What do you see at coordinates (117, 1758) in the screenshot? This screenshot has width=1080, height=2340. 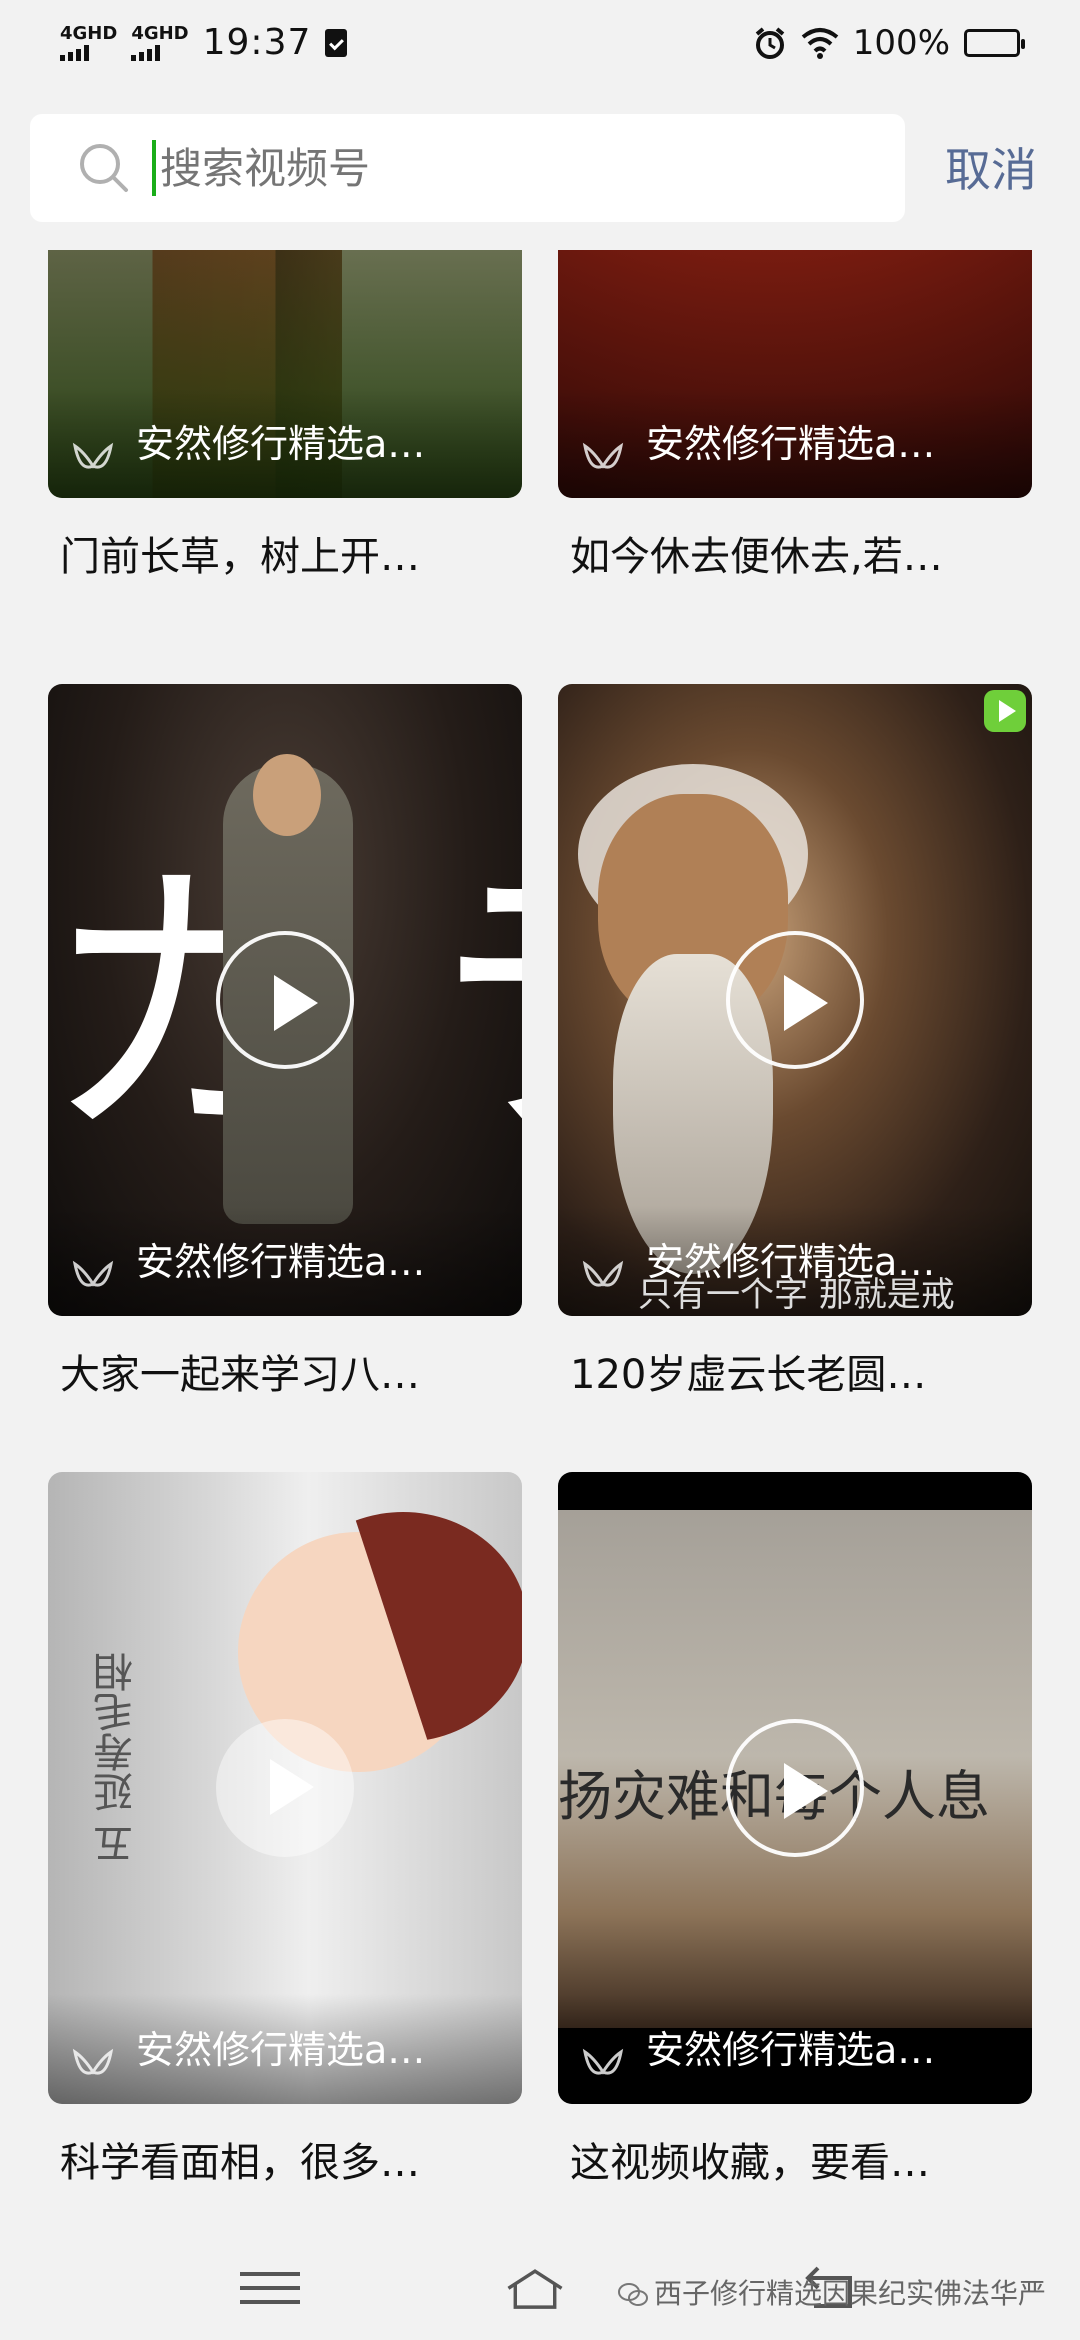 I see `thumb-vertical-text: 五 延寿毛相` at bounding box center [117, 1758].